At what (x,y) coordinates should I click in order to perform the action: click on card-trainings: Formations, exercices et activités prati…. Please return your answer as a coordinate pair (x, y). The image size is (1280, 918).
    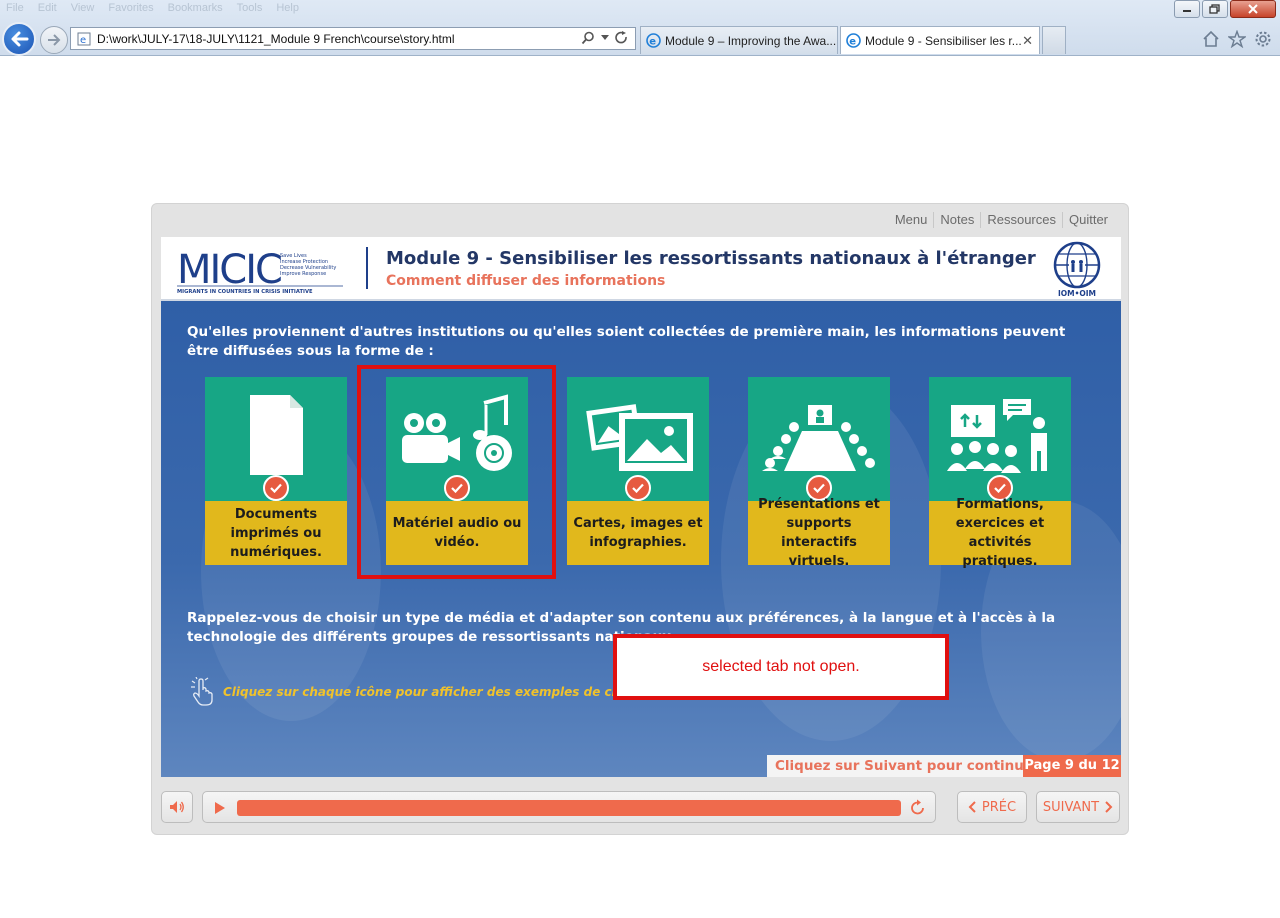
    Looking at the image, I should click on (1000, 473).